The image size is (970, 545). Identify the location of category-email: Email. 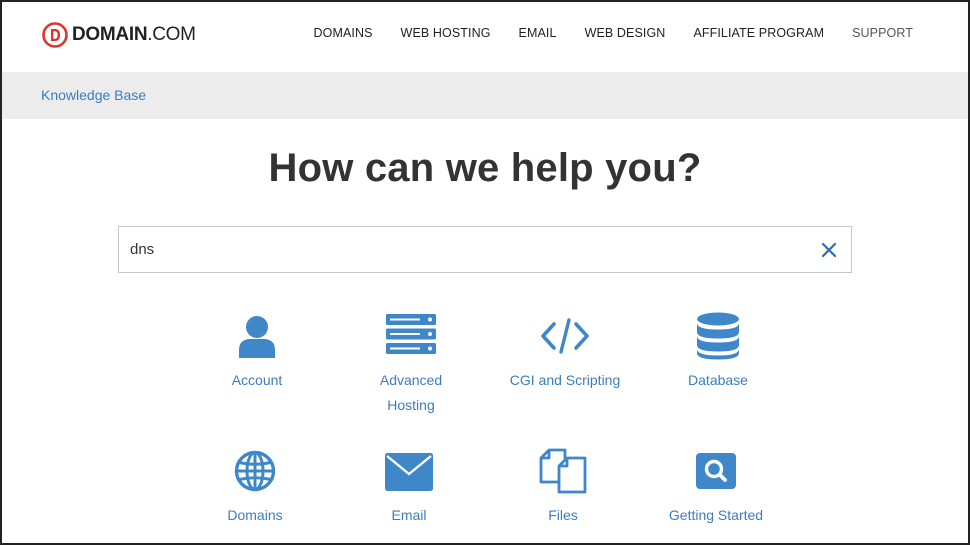
(409, 488).